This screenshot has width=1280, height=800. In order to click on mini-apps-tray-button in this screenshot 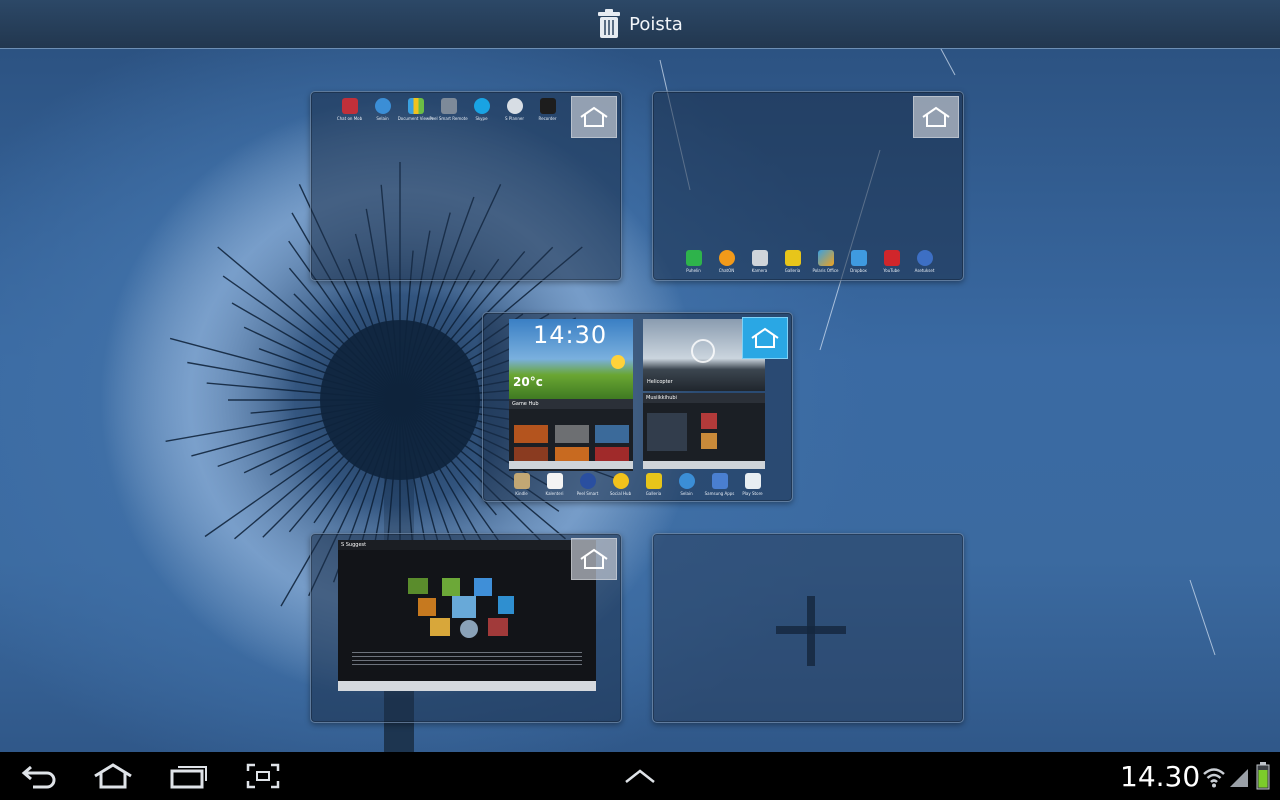, I will do `click(640, 776)`.